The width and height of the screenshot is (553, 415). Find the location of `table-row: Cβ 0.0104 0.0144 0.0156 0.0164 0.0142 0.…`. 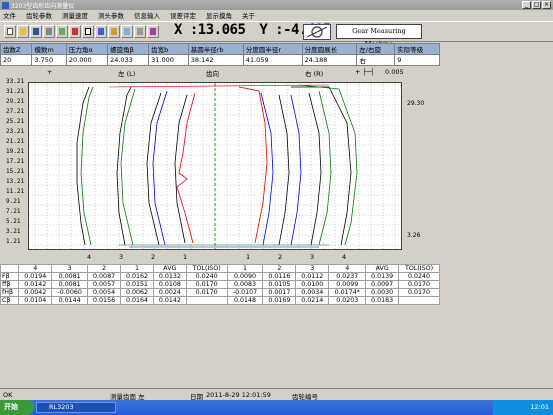

table-row: Cβ 0.0104 0.0144 0.0156 0.0164 0.0142 0.… is located at coordinates (220, 300).